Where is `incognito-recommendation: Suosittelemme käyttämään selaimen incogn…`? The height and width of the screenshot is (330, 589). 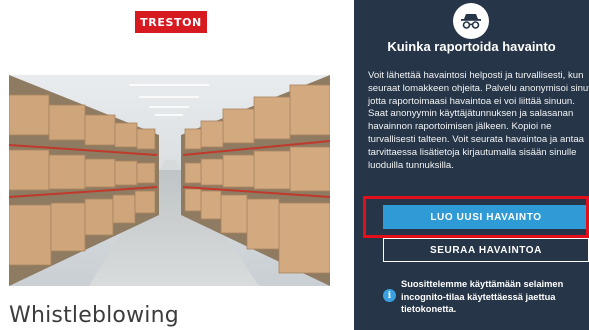
incognito-recommendation: Suosittelemme käyttämään selaimen incogn… is located at coordinates (482, 297).